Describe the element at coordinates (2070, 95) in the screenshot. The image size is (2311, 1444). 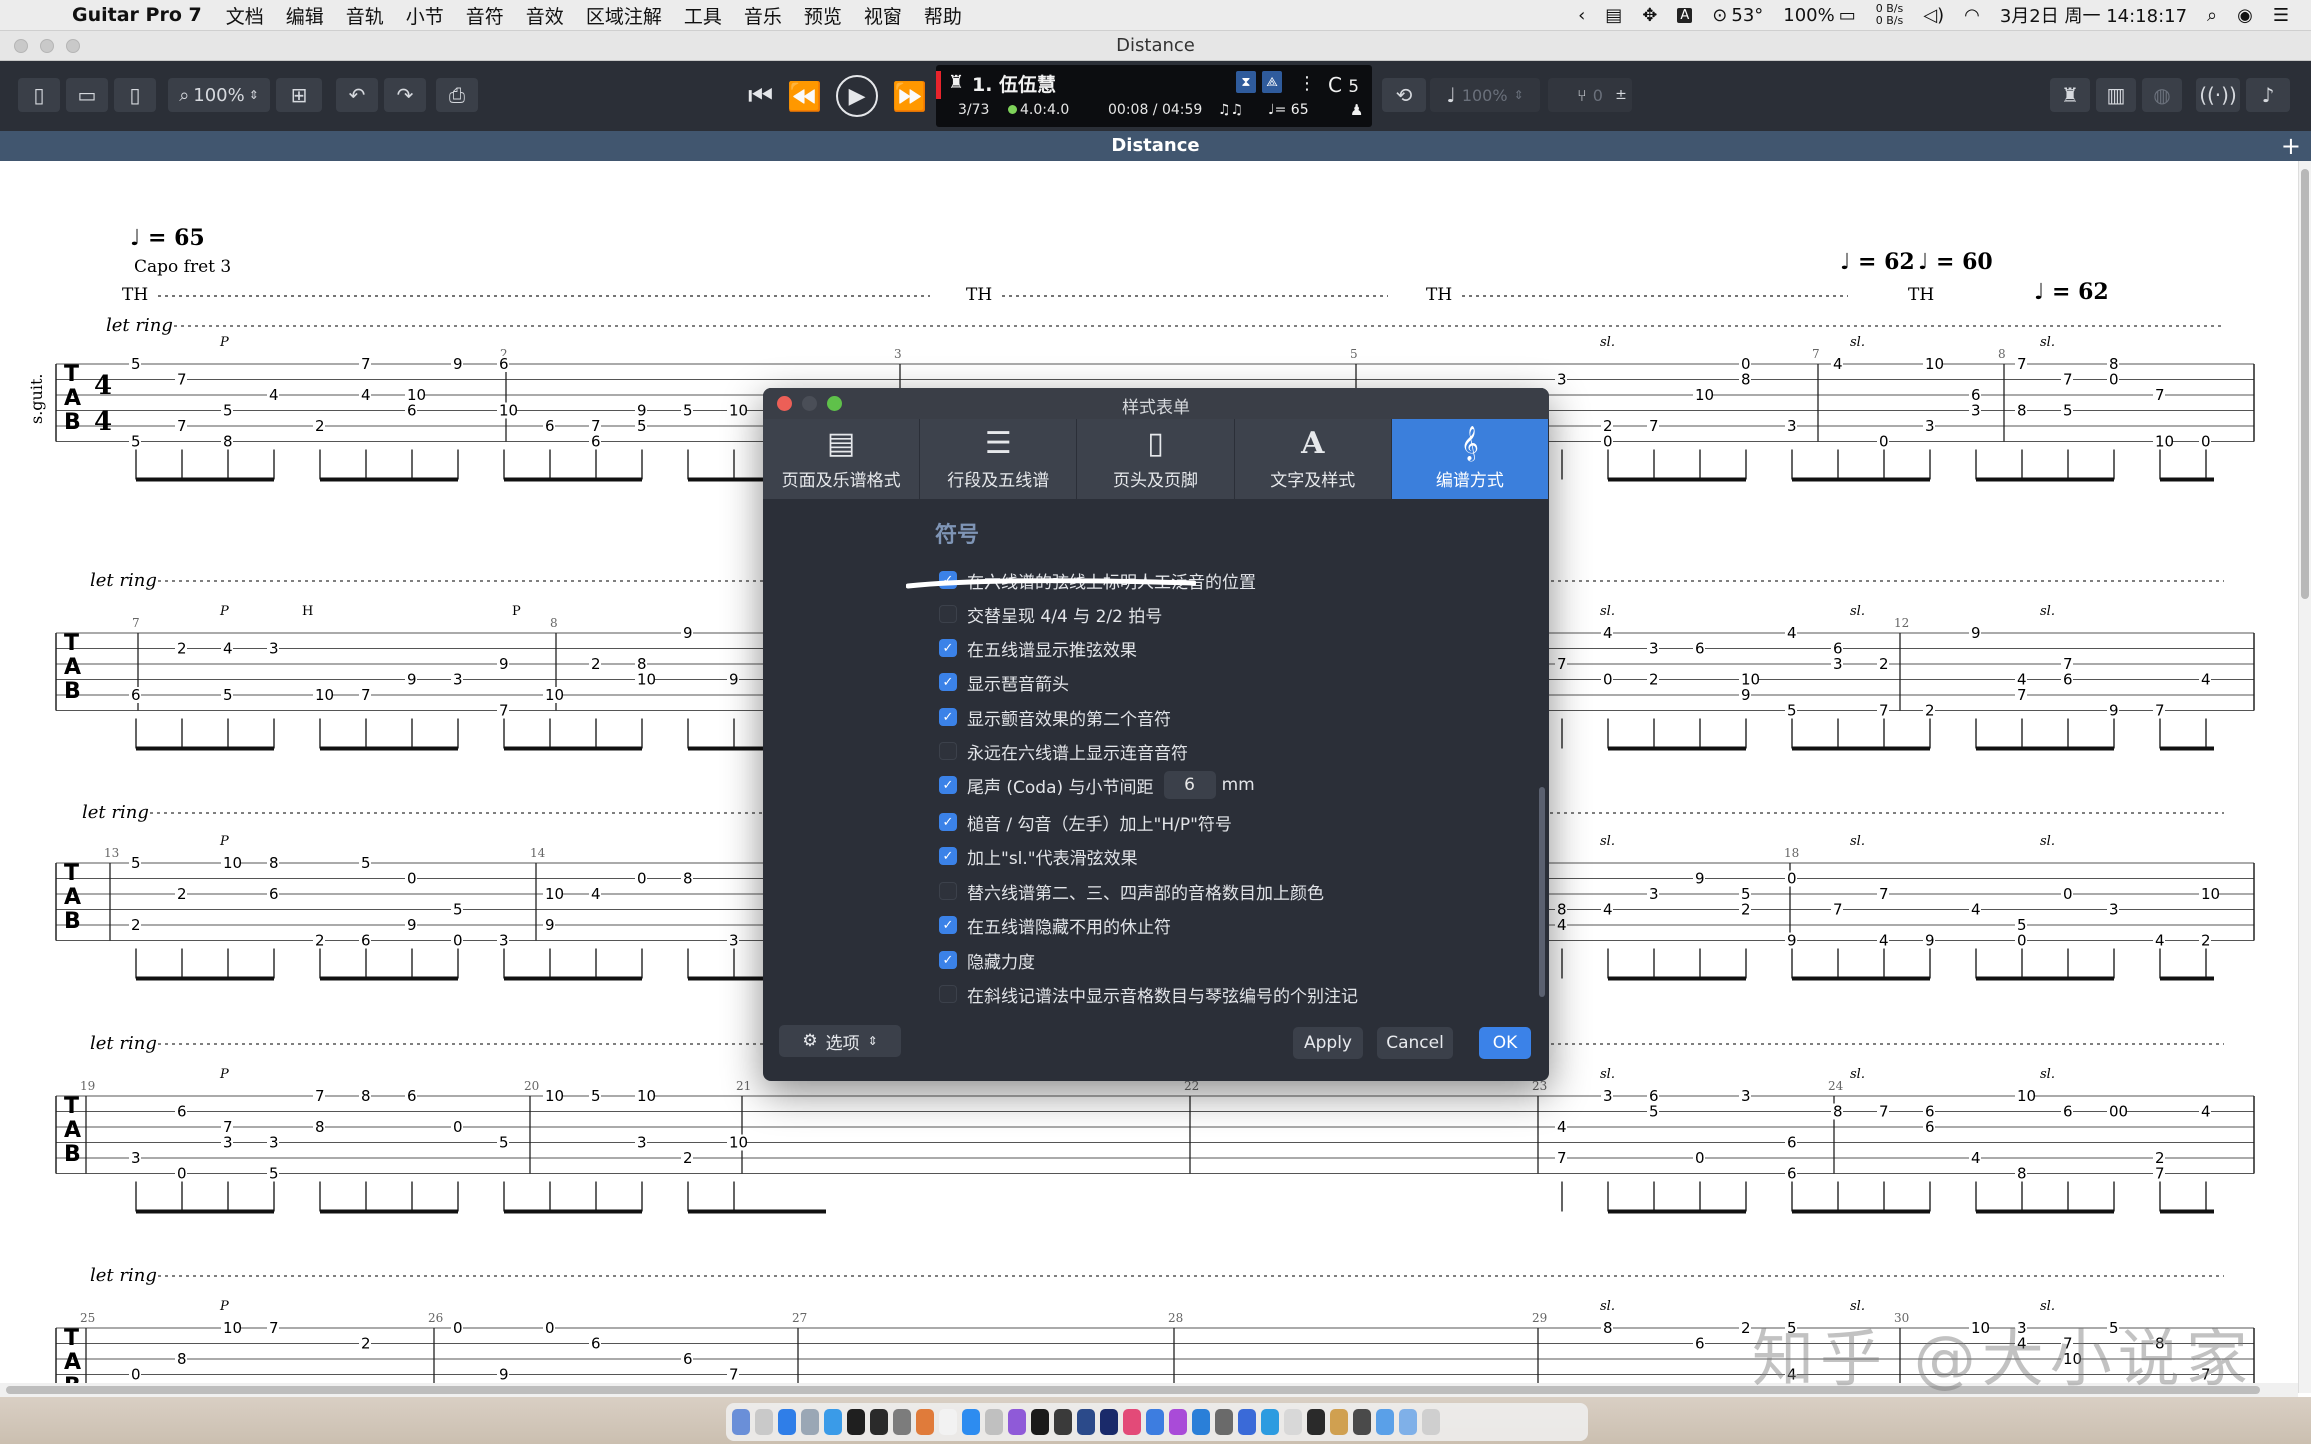
I see `instrument-view-icon: ♜` at that location.